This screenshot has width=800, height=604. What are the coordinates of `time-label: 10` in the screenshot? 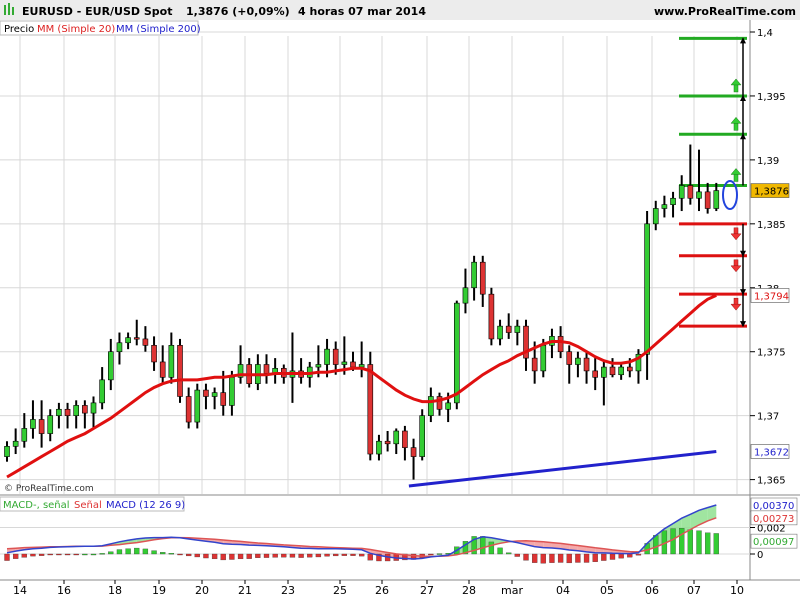 It's located at (737, 590).